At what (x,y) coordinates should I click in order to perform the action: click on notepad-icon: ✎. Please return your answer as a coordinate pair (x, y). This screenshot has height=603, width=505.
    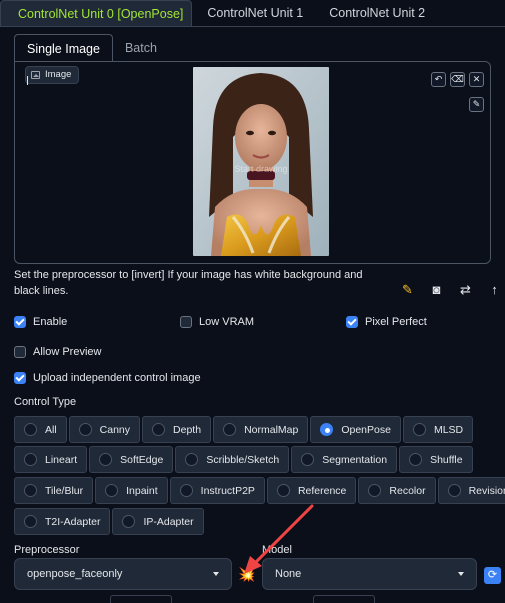
    Looking at the image, I should click on (407, 289).